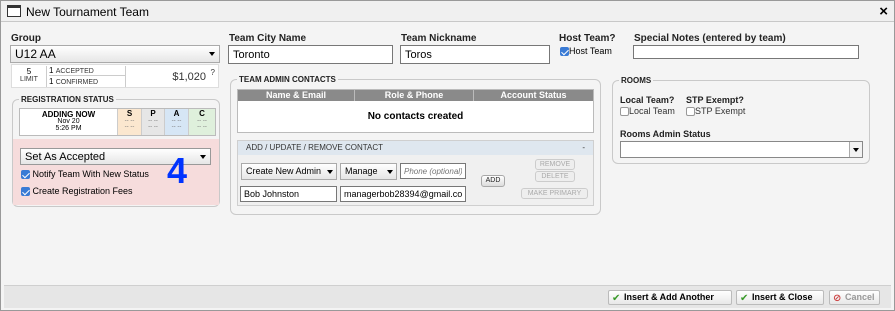 The height and width of the screenshot is (311, 895). Describe the element at coordinates (555, 176) in the screenshot. I see `delete-contact-button: DELETE` at that location.